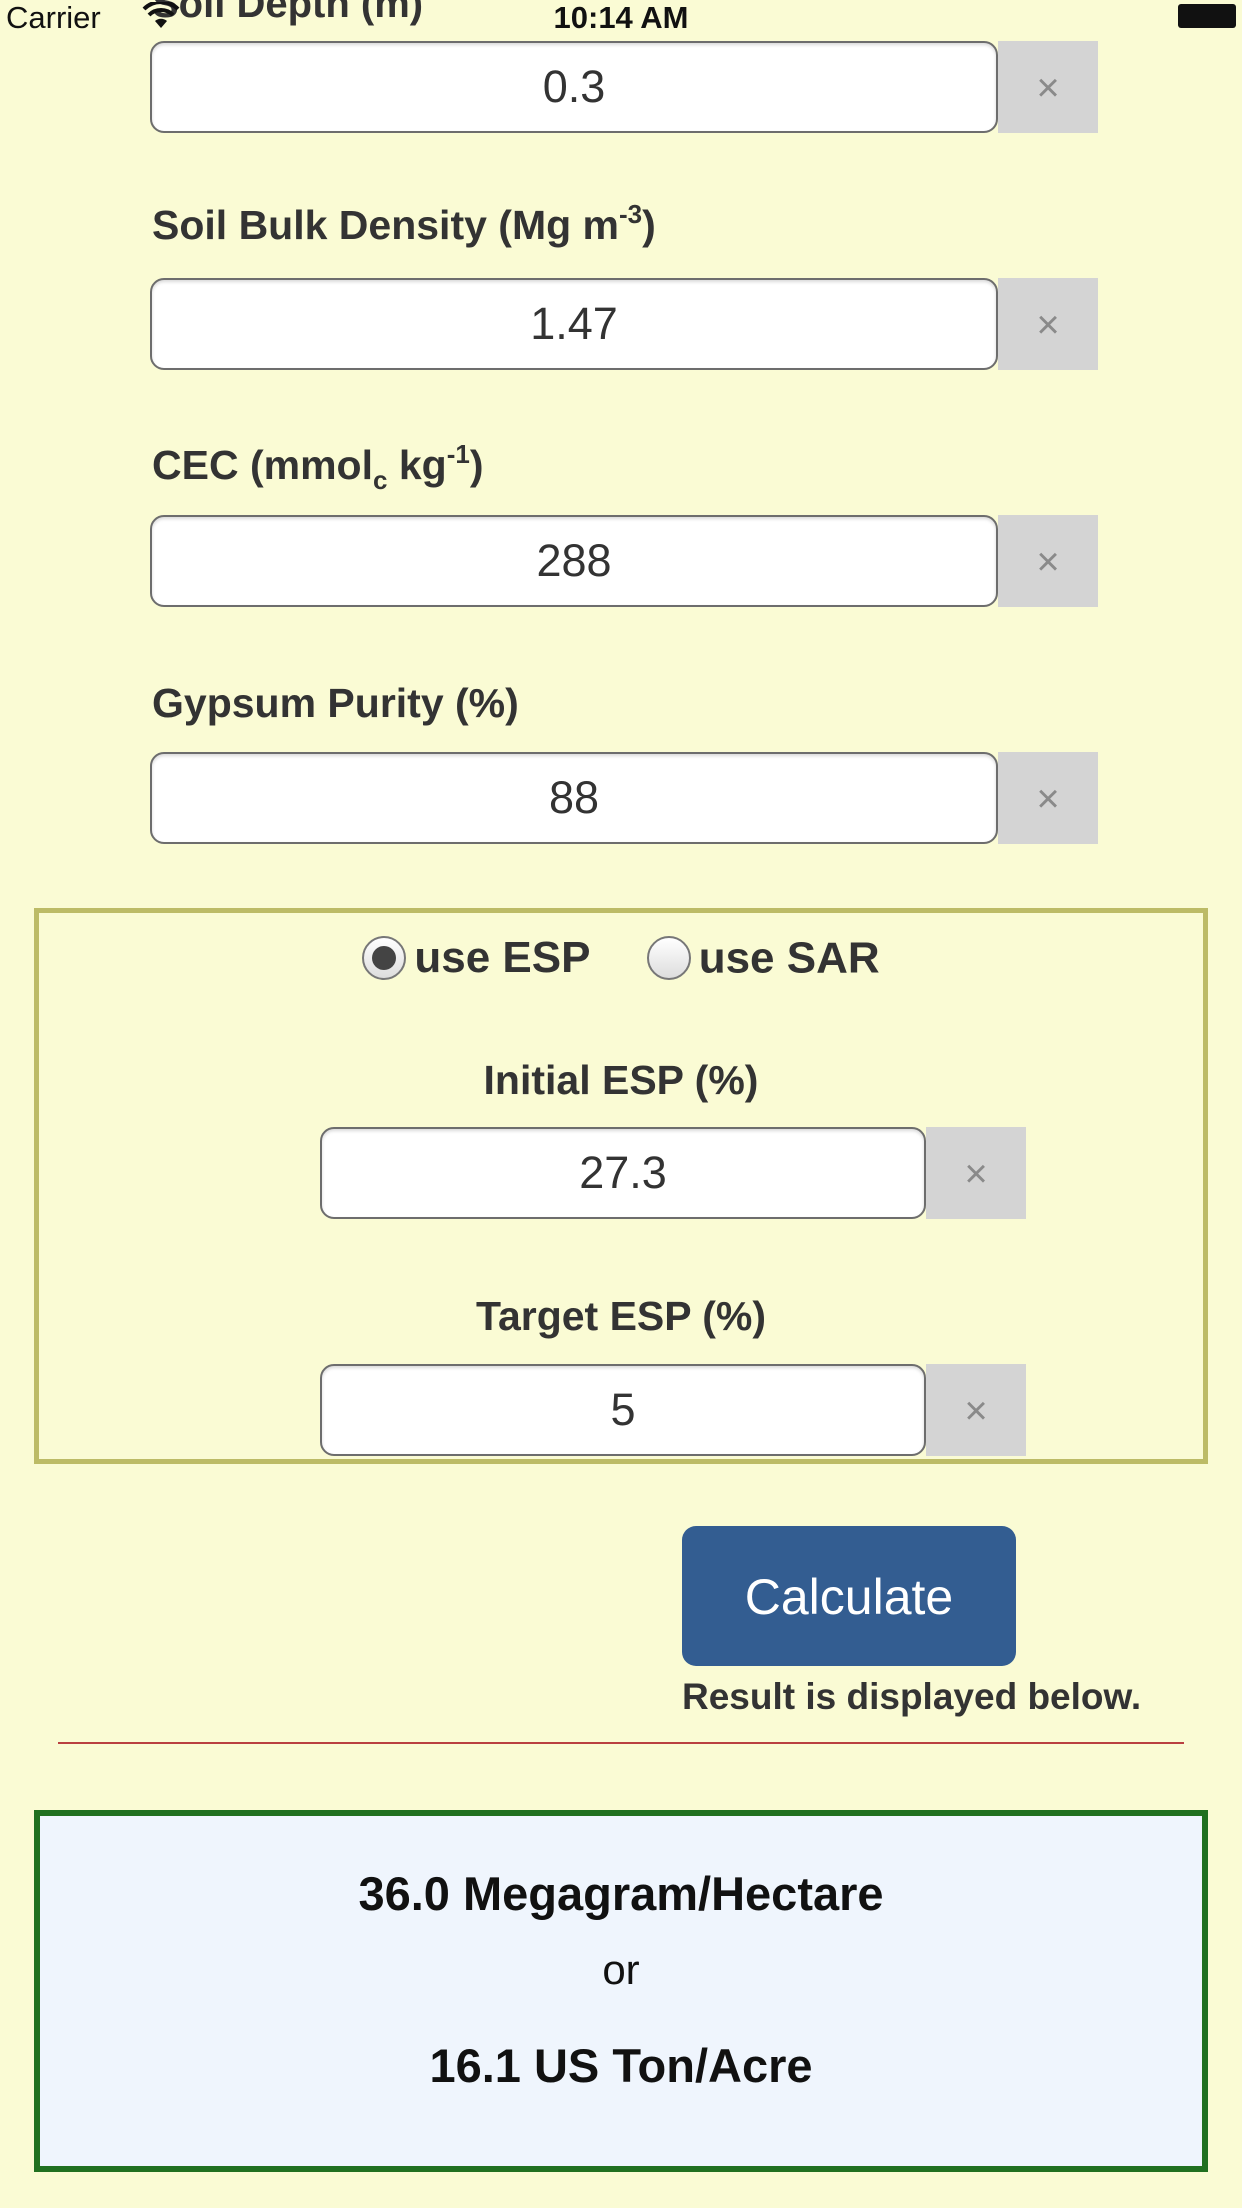 Image resolution: width=1242 pixels, height=2208 pixels. What do you see at coordinates (621, 1743) in the screenshot?
I see `divider` at bounding box center [621, 1743].